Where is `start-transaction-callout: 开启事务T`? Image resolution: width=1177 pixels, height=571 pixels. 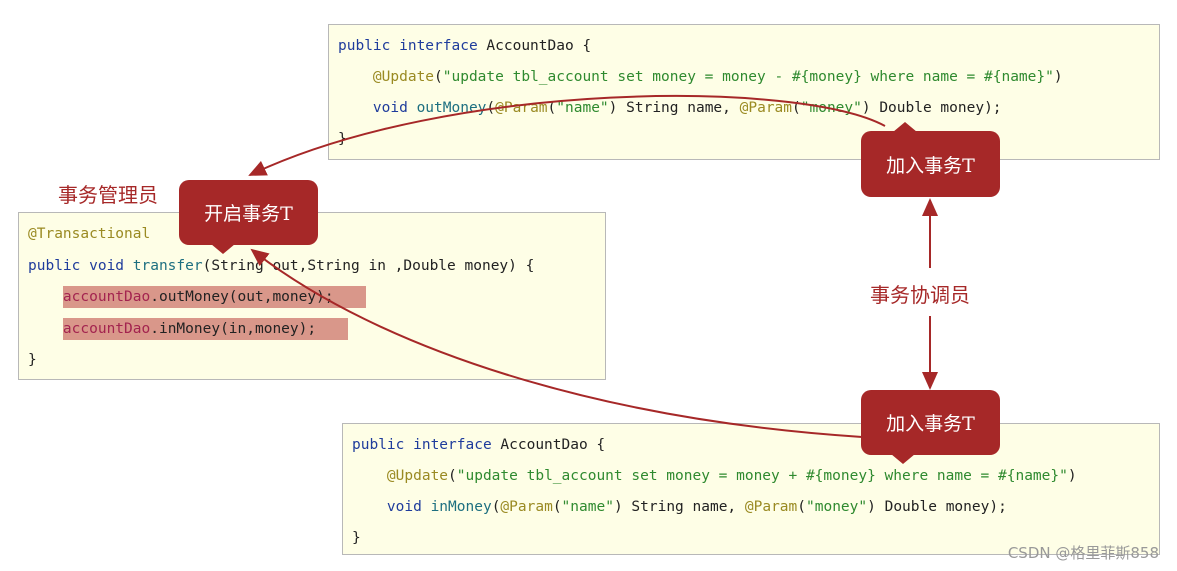
start-transaction-callout: 开启事务T is located at coordinates (248, 217).